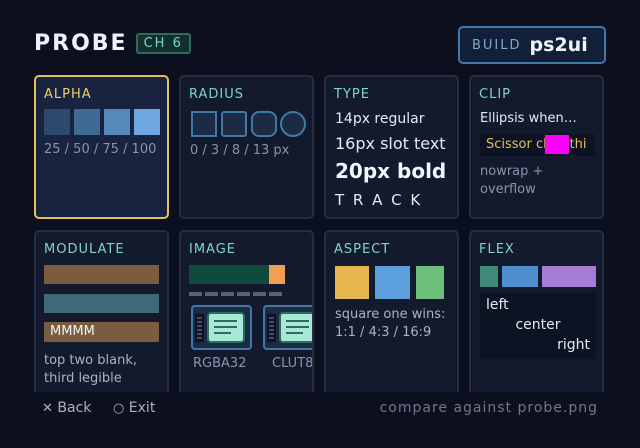 This screenshot has width=640, height=448. I want to click on image-dash-strip, so click(237, 294).